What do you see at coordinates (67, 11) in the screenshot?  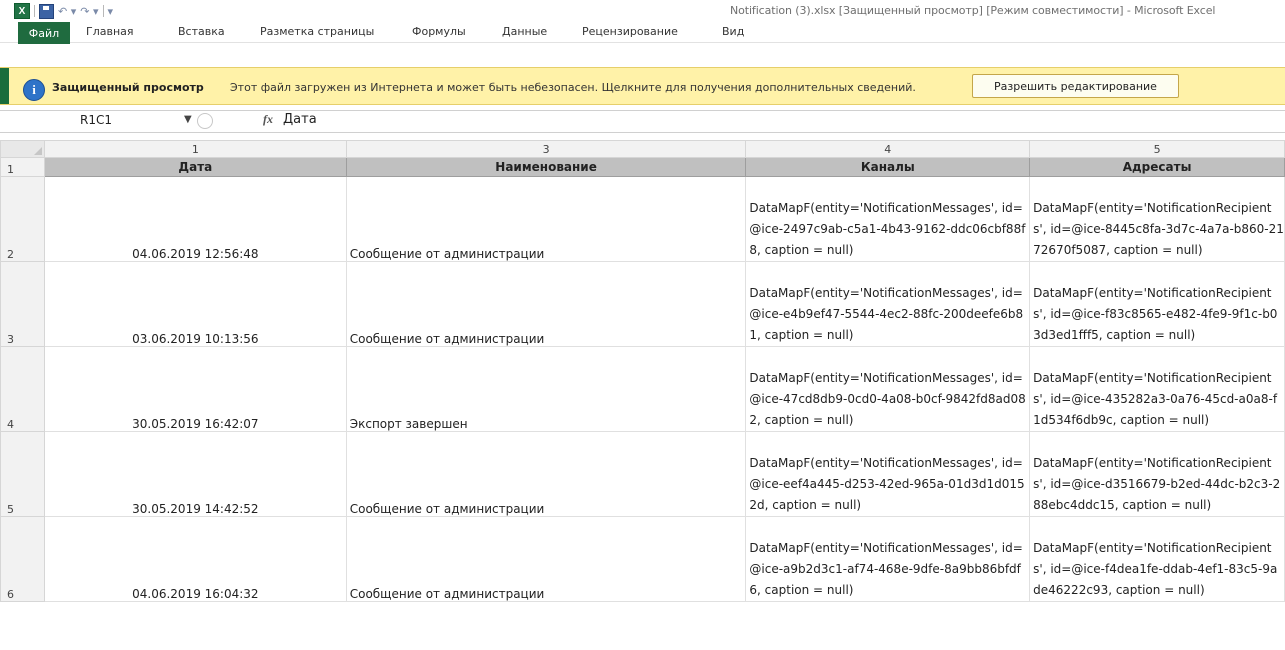 I see `undo-icon: ↶ ▾` at bounding box center [67, 11].